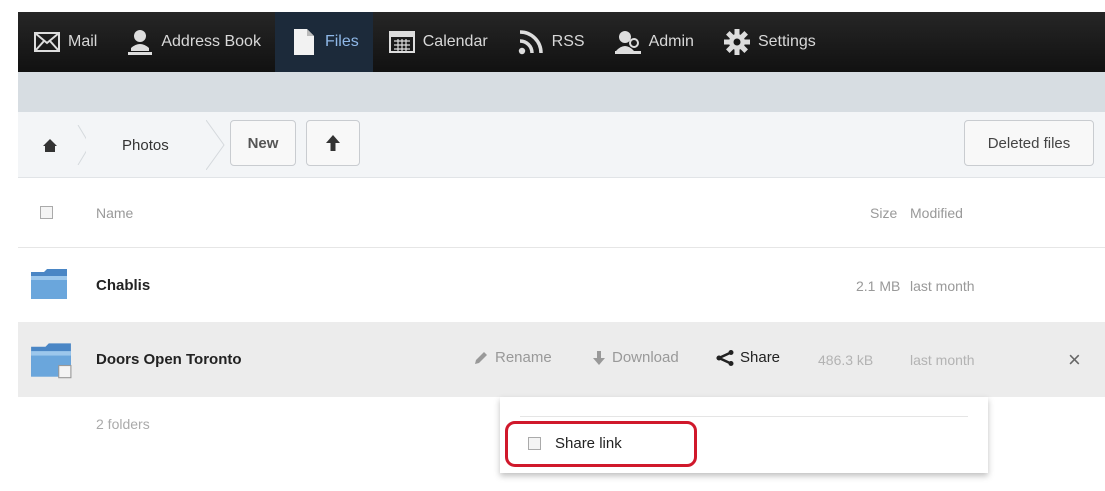 The width and height of the screenshot is (1105, 491). Describe the element at coordinates (169, 359) in the screenshot. I see `file-name: Doors Open Toronto` at that location.